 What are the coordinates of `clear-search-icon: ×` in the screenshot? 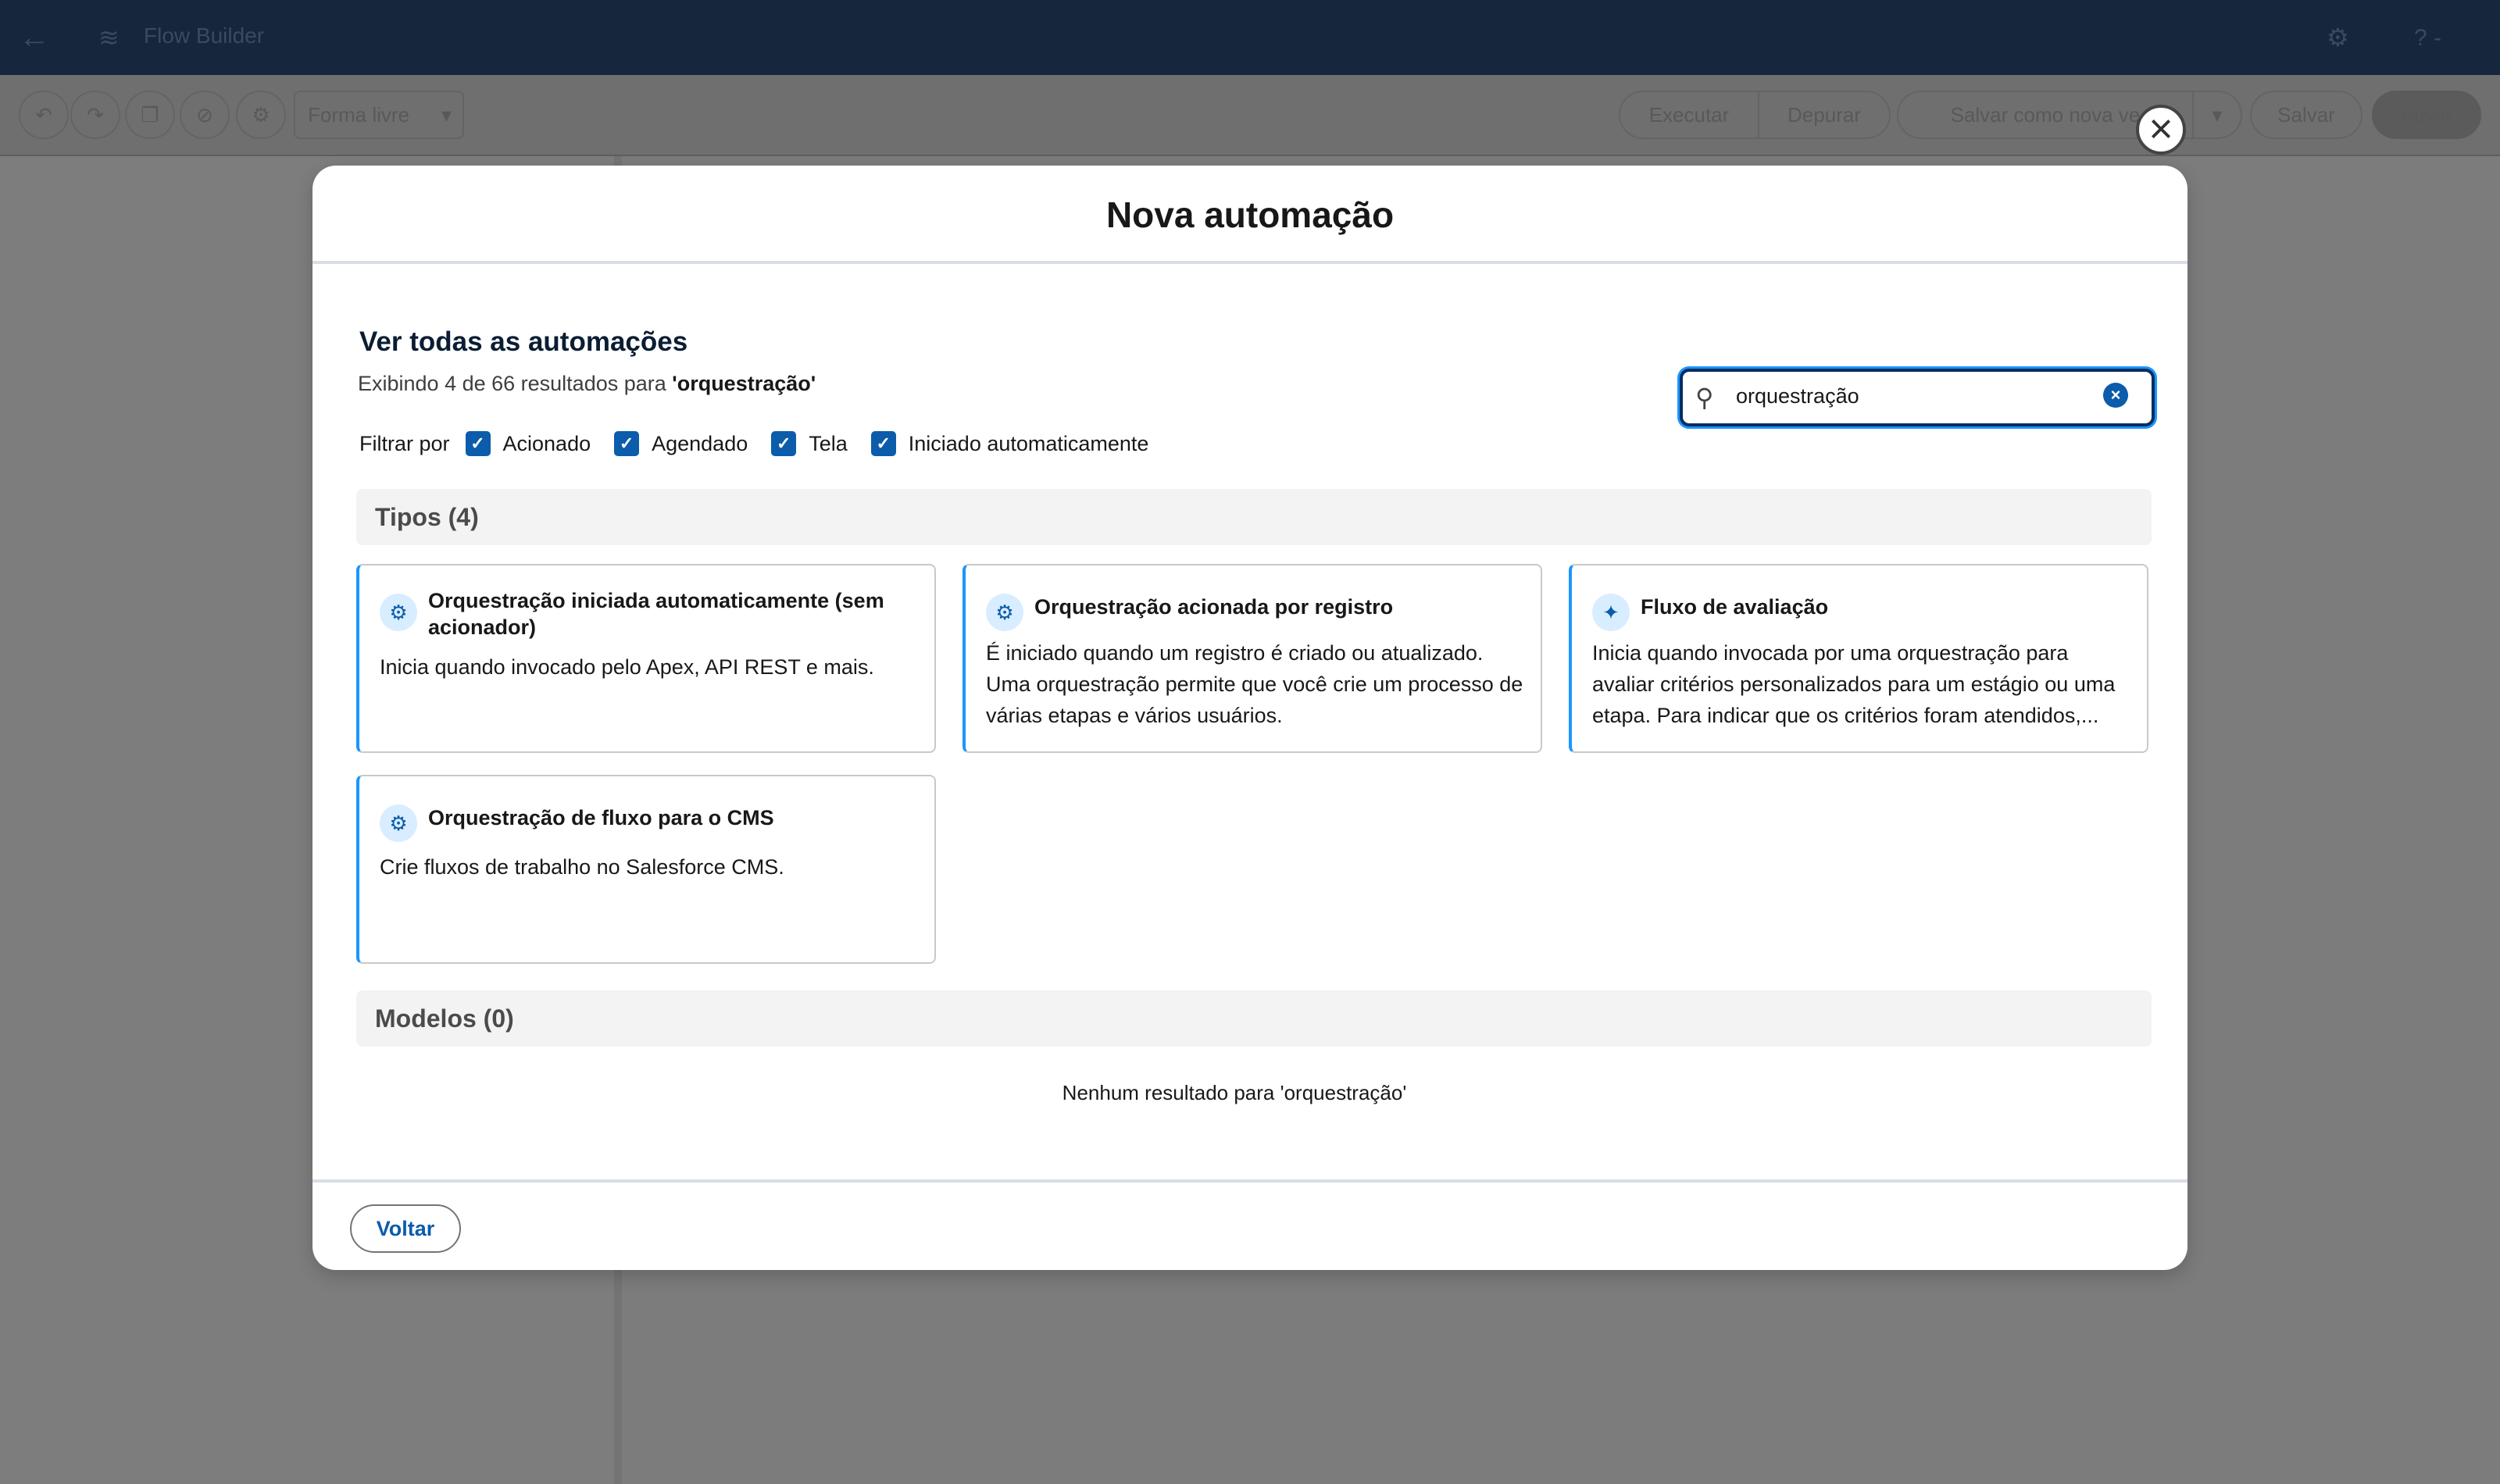 It's located at (2115, 395).